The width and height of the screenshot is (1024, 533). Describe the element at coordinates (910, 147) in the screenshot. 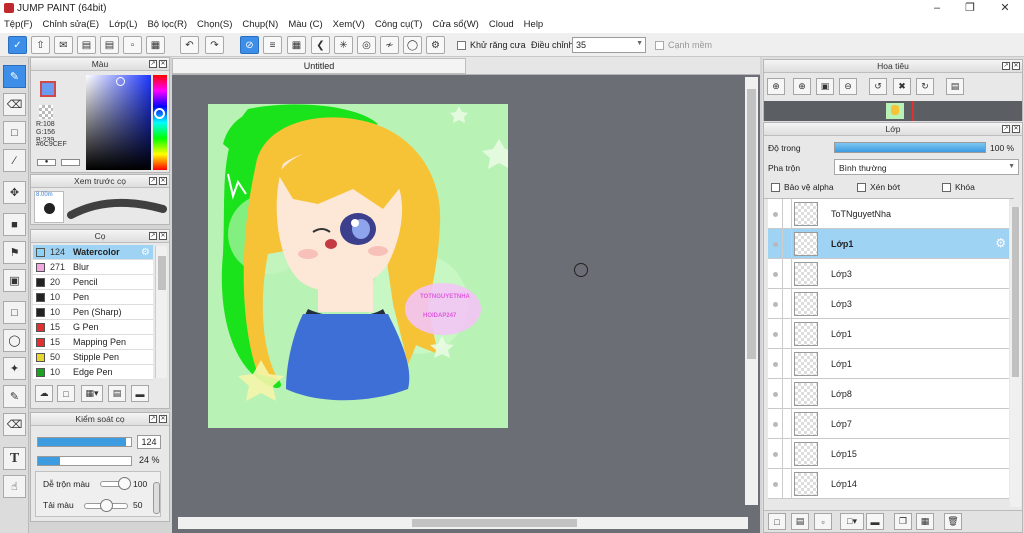

I see `layer-opacity-slider` at that location.